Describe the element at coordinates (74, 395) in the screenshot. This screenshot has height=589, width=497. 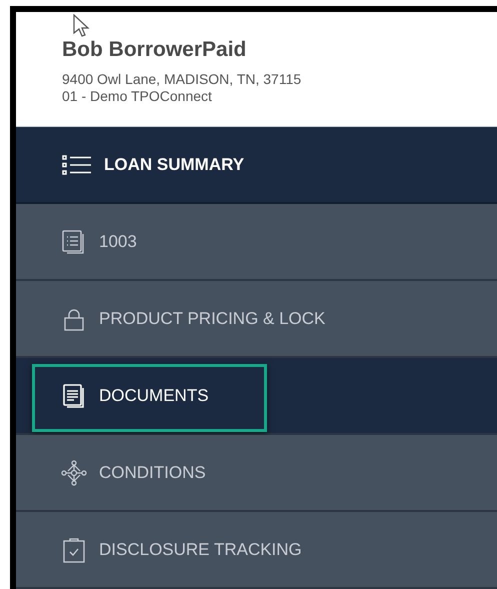
I see `document-icon` at that location.